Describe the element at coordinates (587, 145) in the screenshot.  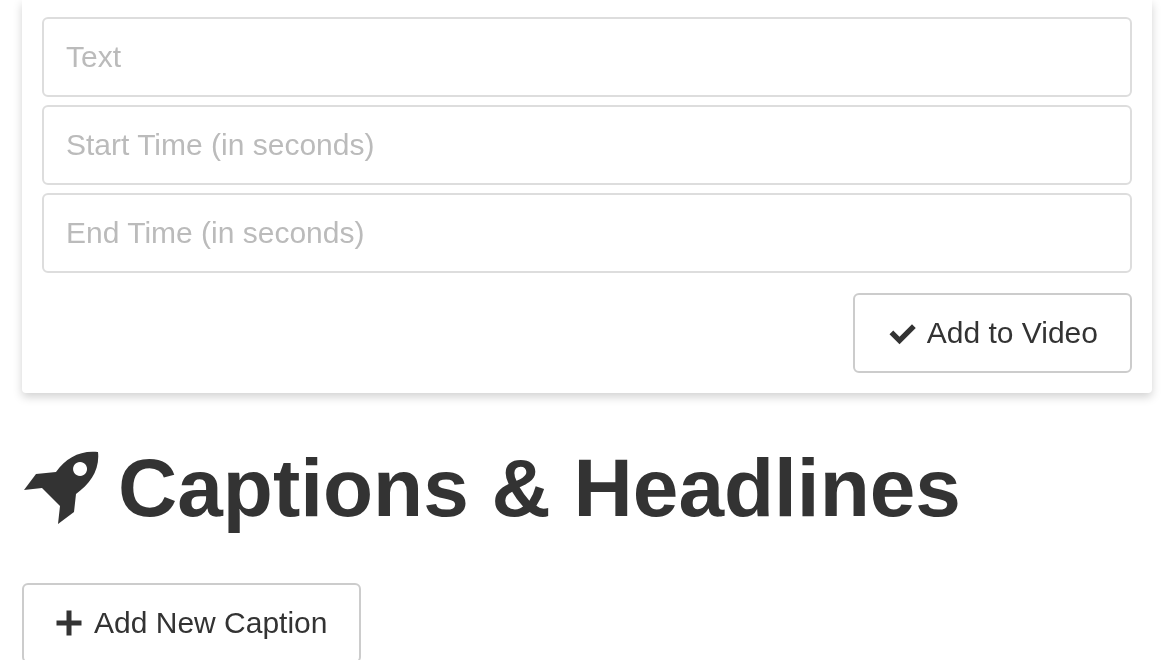
I see `input-field: Start Time (in seconds)` at that location.